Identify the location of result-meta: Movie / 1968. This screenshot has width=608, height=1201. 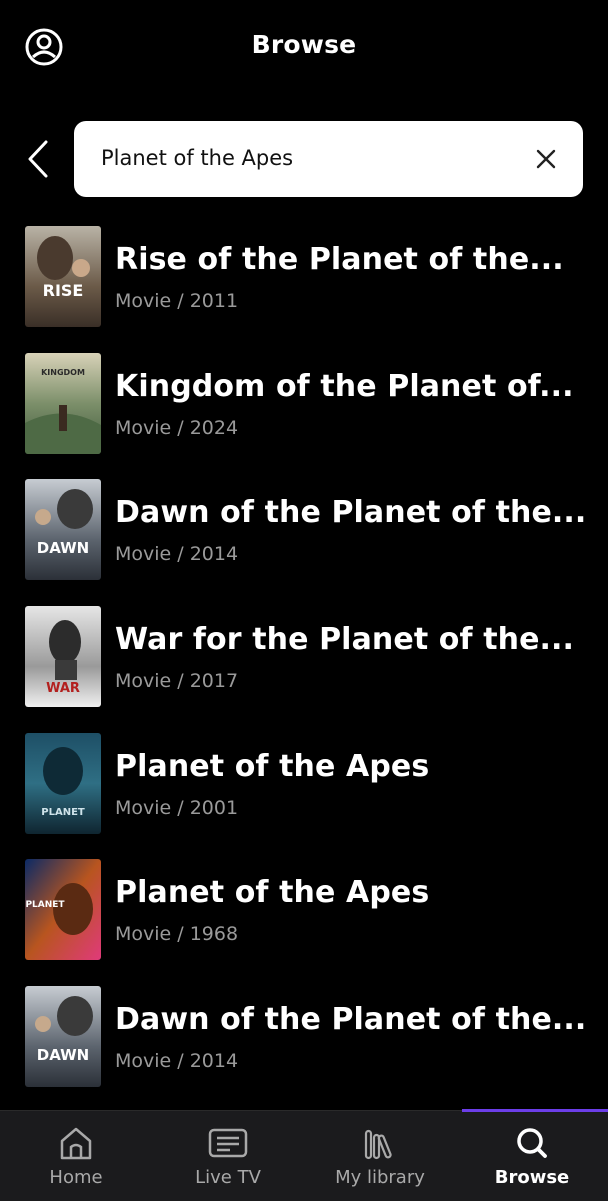
(177, 934).